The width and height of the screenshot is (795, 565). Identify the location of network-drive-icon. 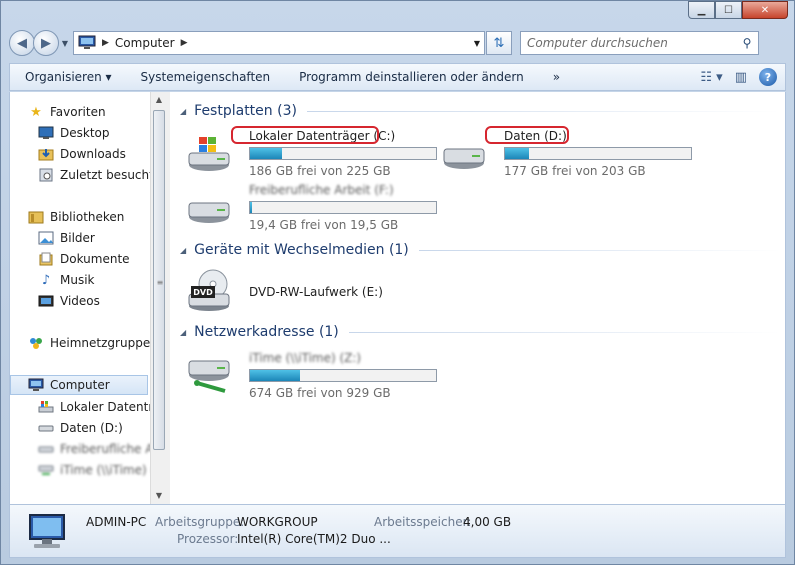
(46, 470).